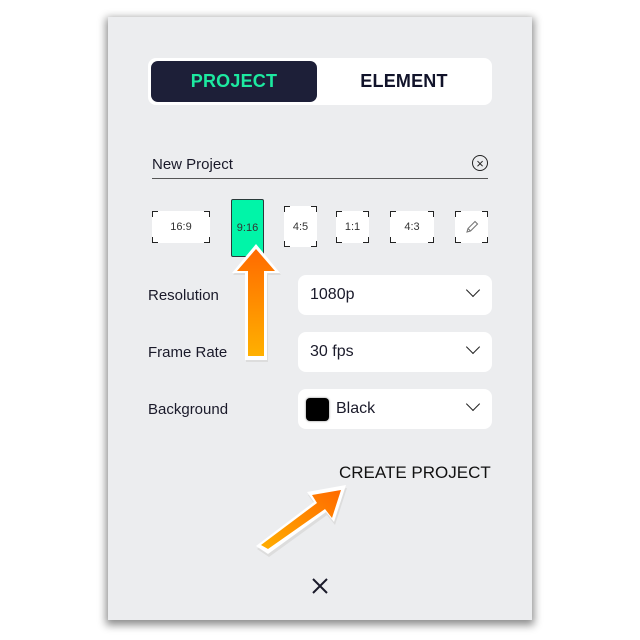  Describe the element at coordinates (395, 295) in the screenshot. I see `resolution-dropdown: 1080p` at that location.